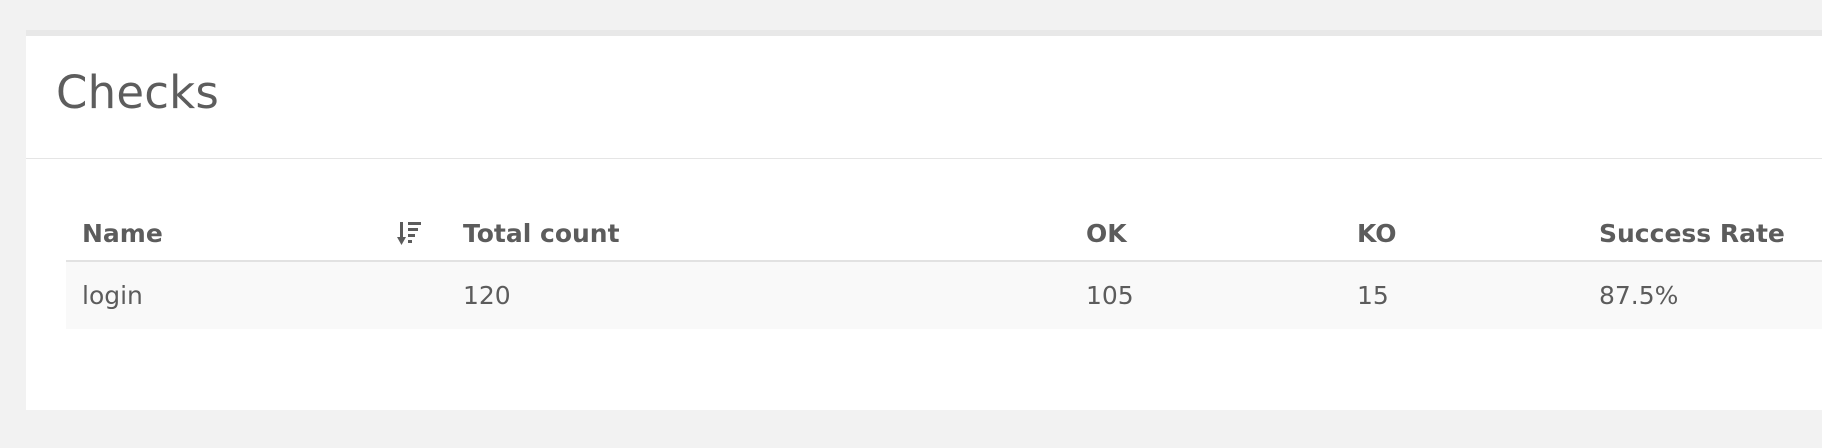 The height and width of the screenshot is (448, 1822). What do you see at coordinates (944, 295) in the screenshot?
I see `table-row: login 120 105 15 87.5%` at bounding box center [944, 295].